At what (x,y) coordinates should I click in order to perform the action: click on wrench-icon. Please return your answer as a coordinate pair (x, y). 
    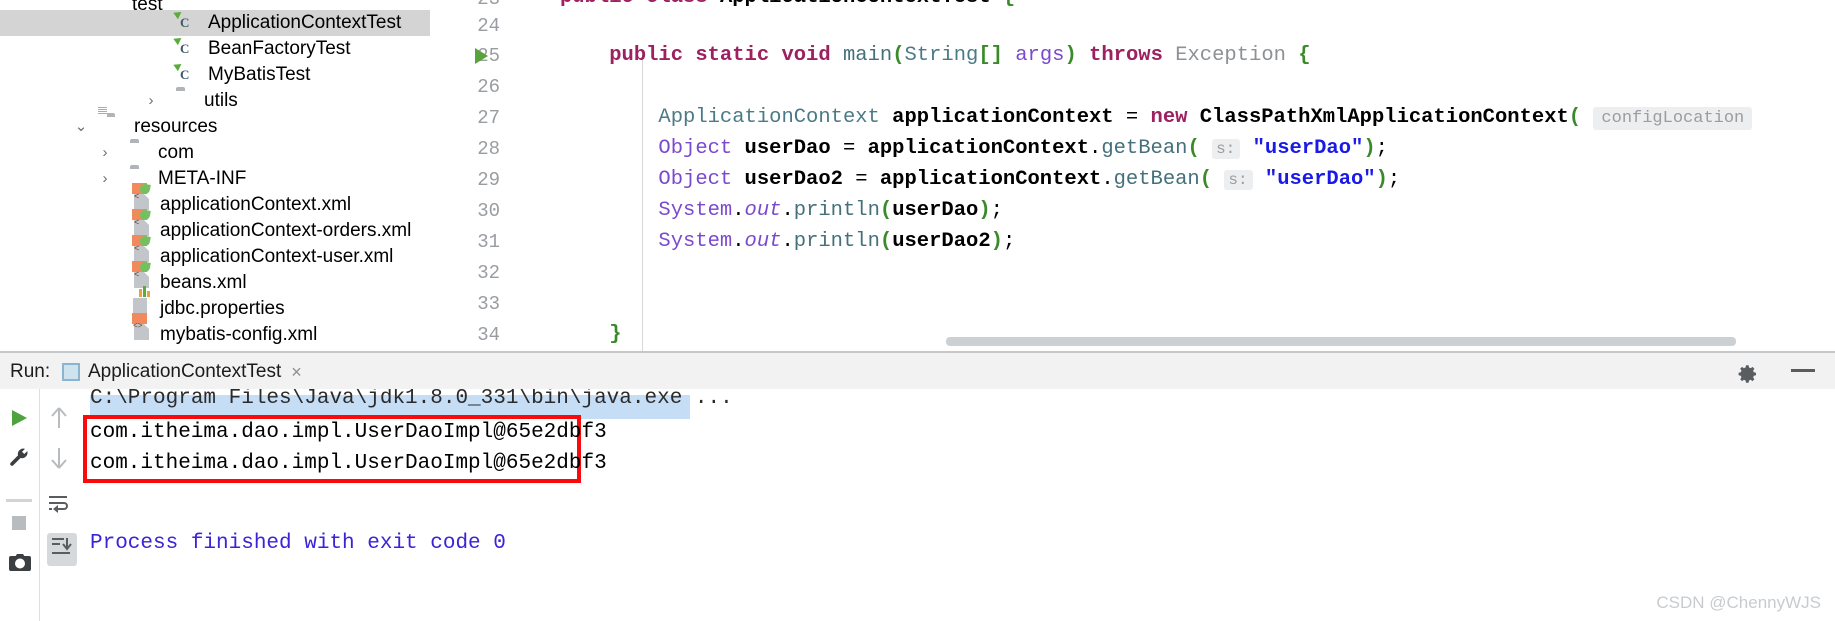
    Looking at the image, I should click on (19, 460).